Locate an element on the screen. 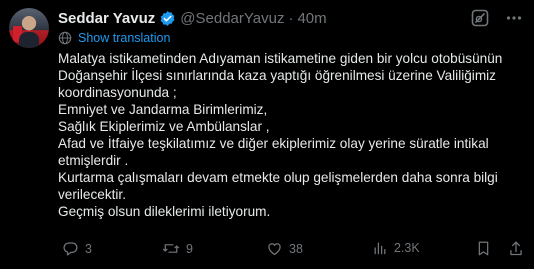 The height and width of the screenshot is (269, 534). author-handle: @SeddarYavuz is located at coordinates (232, 18).